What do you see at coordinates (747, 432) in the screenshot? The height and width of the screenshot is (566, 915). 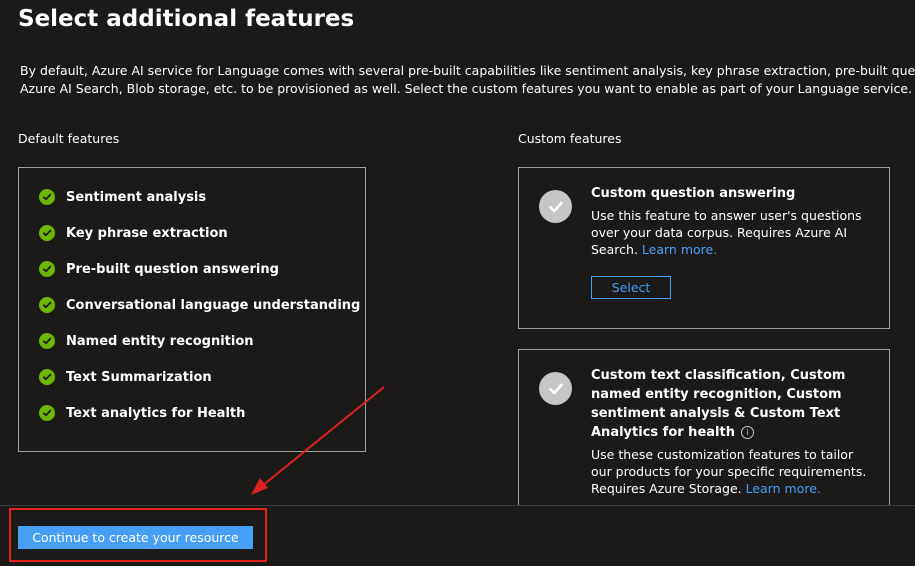 I see `info-icon: i` at bounding box center [747, 432].